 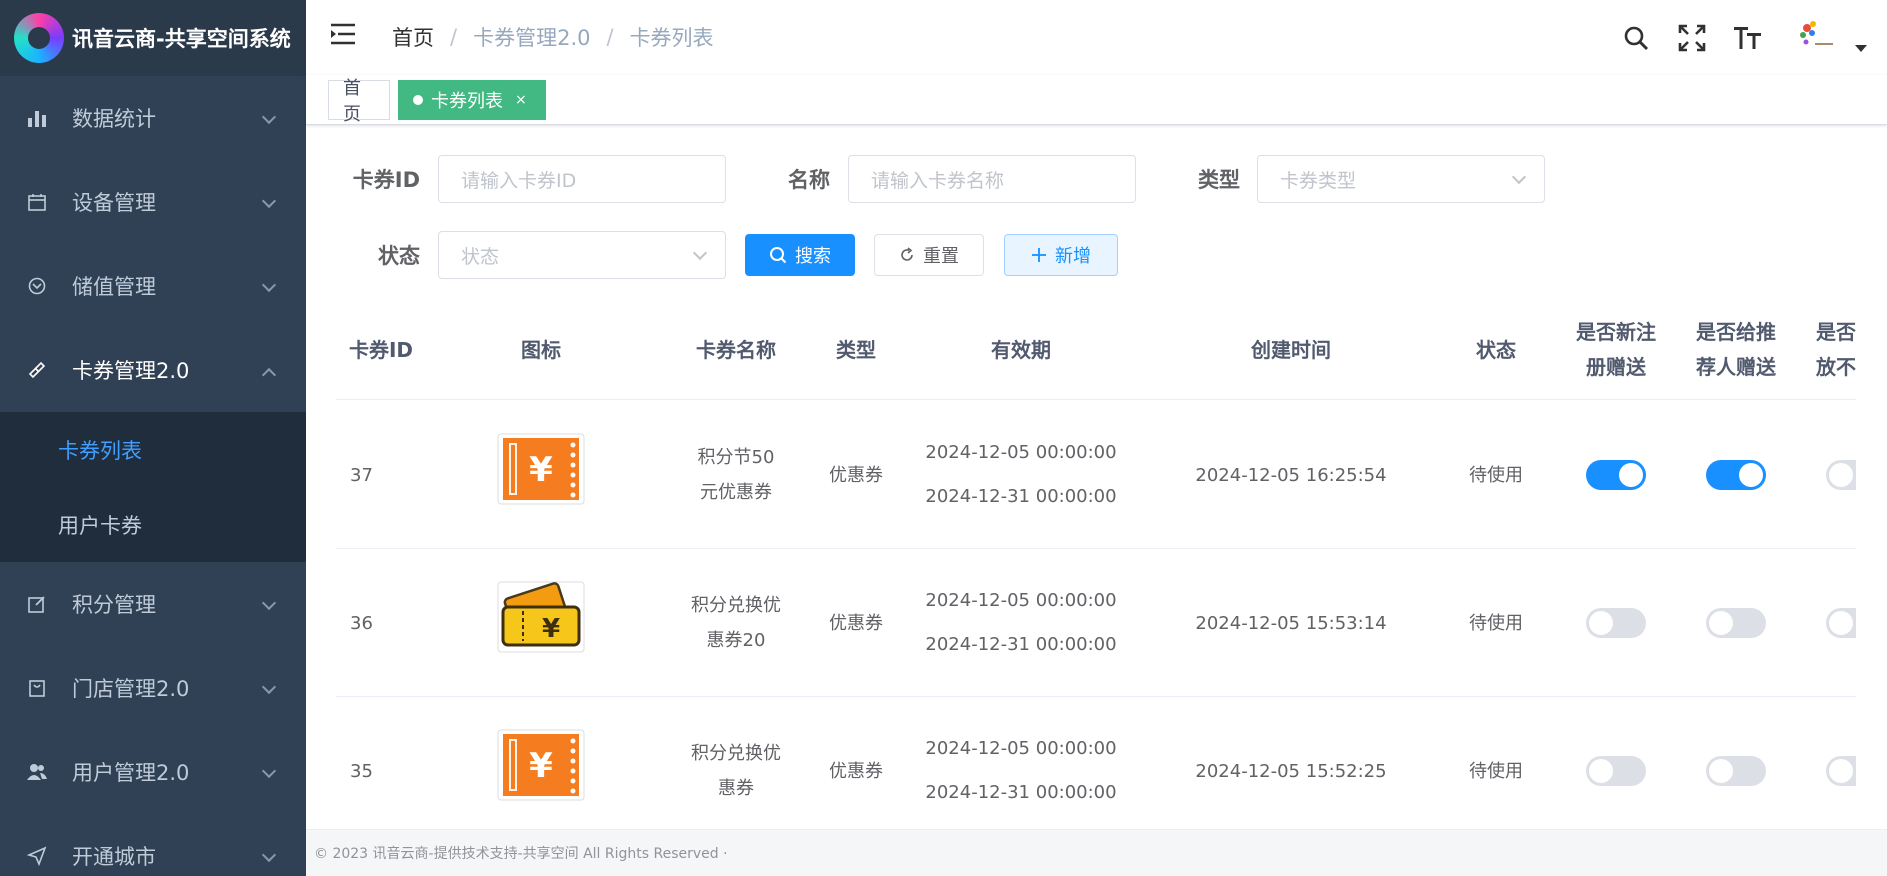 I want to click on cell-referrer, so click(x=1736, y=763).